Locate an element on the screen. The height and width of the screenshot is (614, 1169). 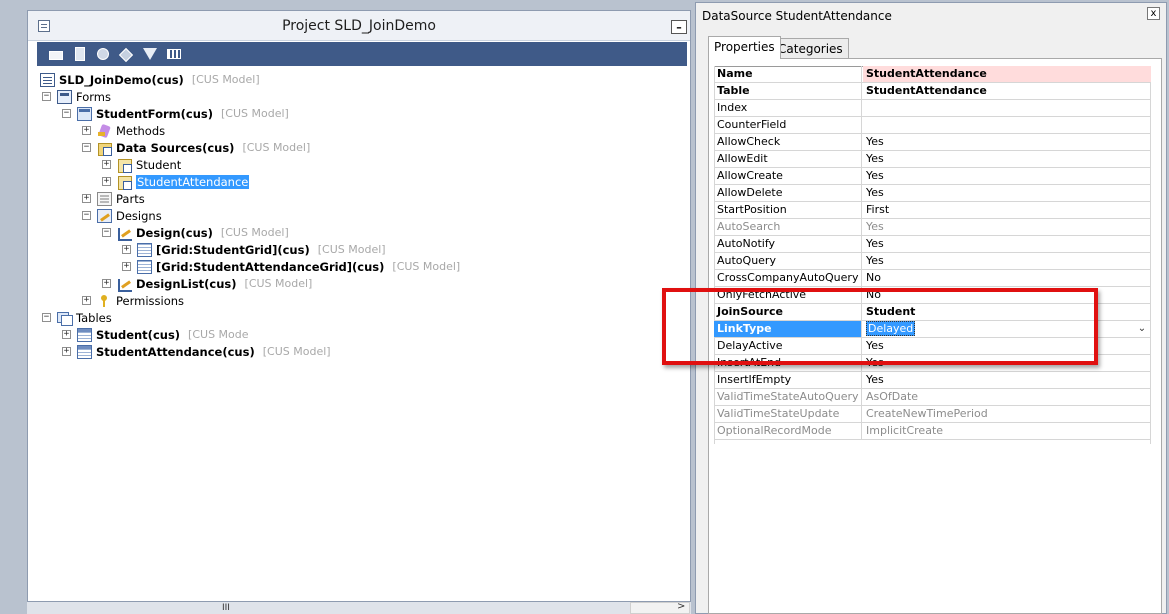
scroll-grip-icon: III is located at coordinates (226, 608).